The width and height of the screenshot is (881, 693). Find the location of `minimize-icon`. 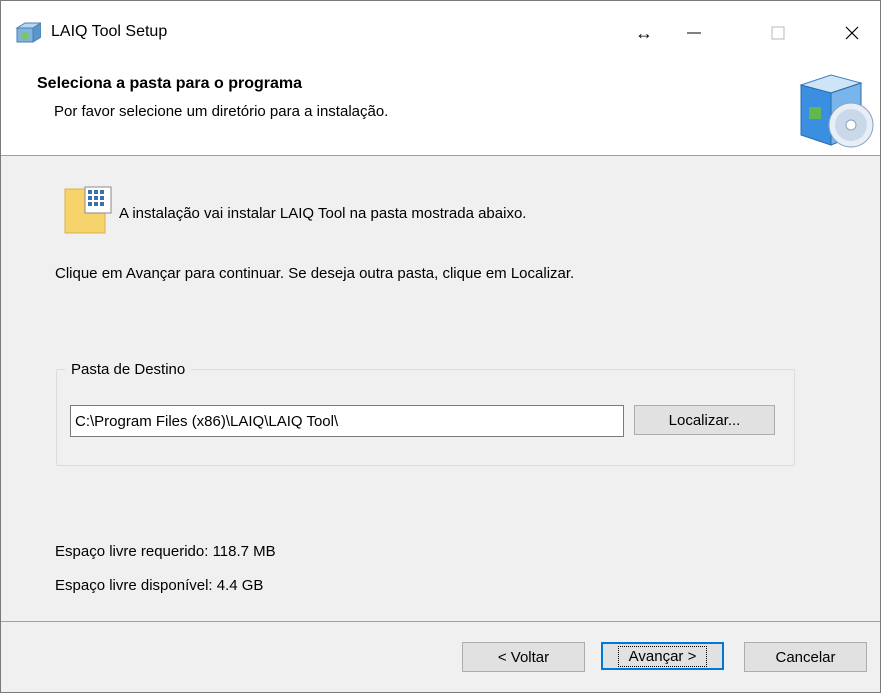

minimize-icon is located at coordinates (694, 33).